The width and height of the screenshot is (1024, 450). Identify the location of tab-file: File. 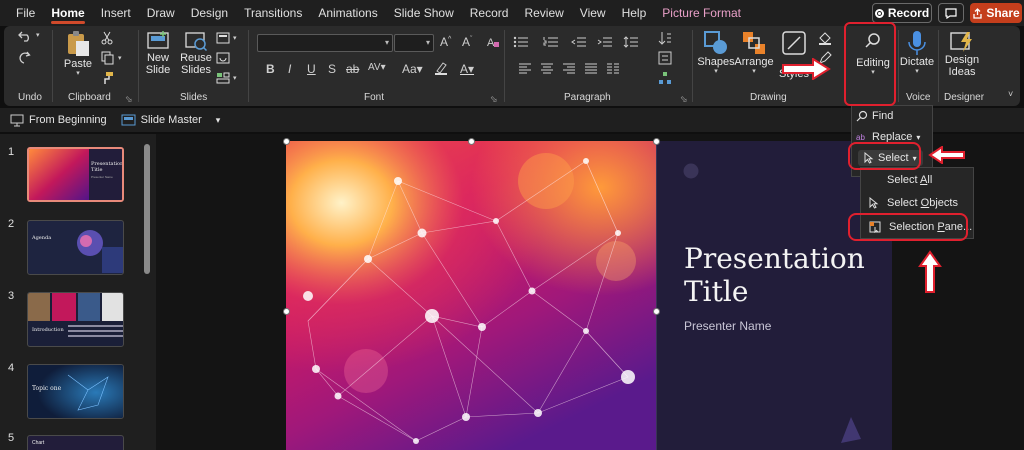
(21, 13).